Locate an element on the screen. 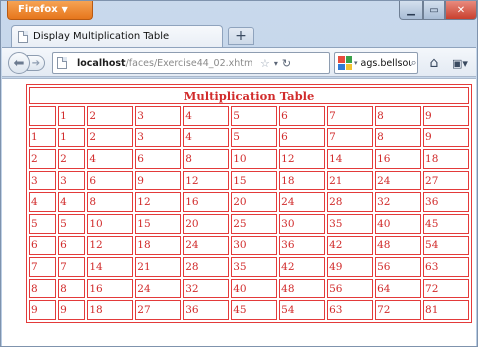 This screenshot has width=478, height=347. search-engine-icon is located at coordinates (345, 63).